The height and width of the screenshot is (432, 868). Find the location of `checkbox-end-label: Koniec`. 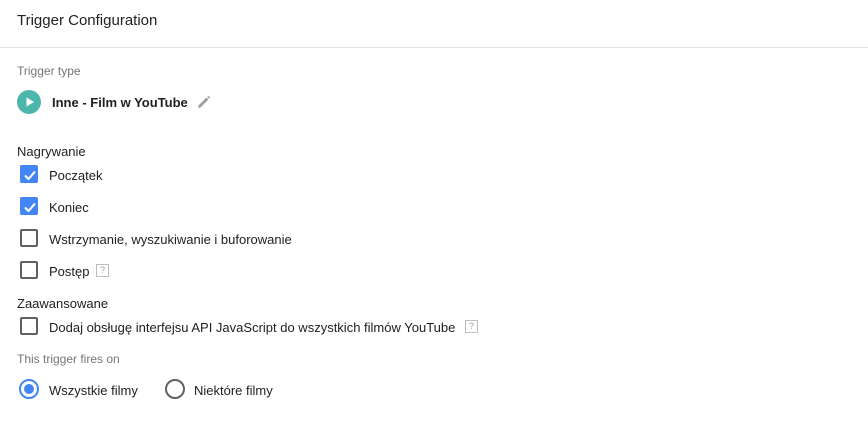

checkbox-end-label: Koniec is located at coordinates (69, 207).